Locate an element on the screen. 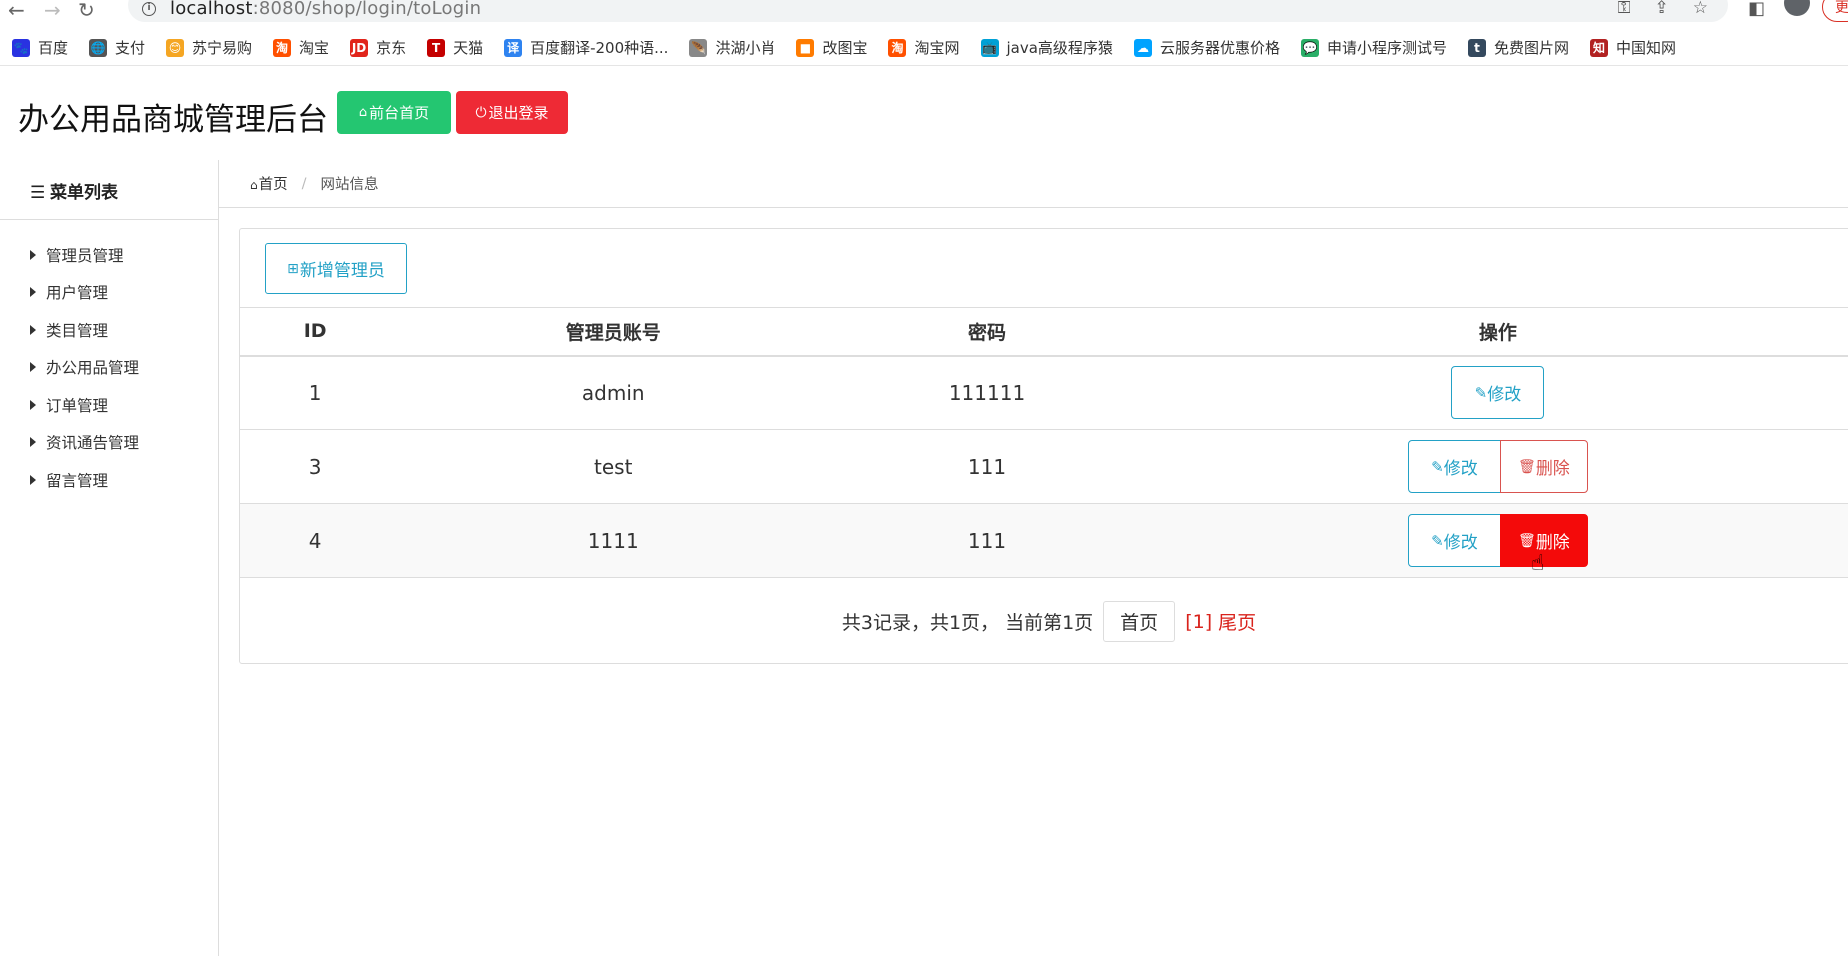  bookmark-item: 😊 苏宁易购 is located at coordinates (209, 47).